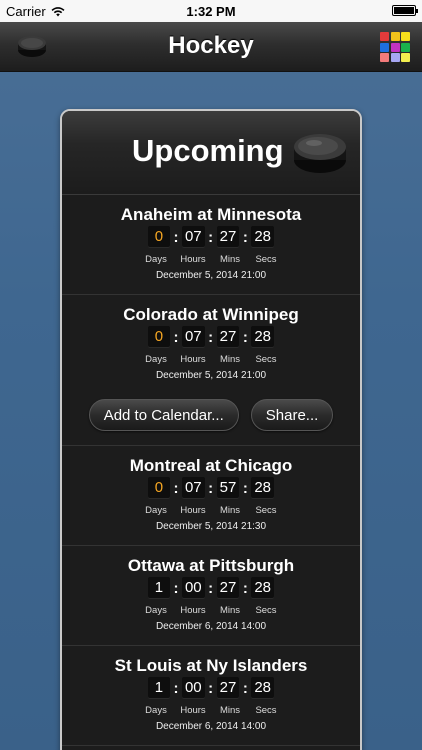 This screenshot has width=422, height=750. Describe the element at coordinates (211, 11) in the screenshot. I see `status-bar: Carrier 1:32 PM` at that location.